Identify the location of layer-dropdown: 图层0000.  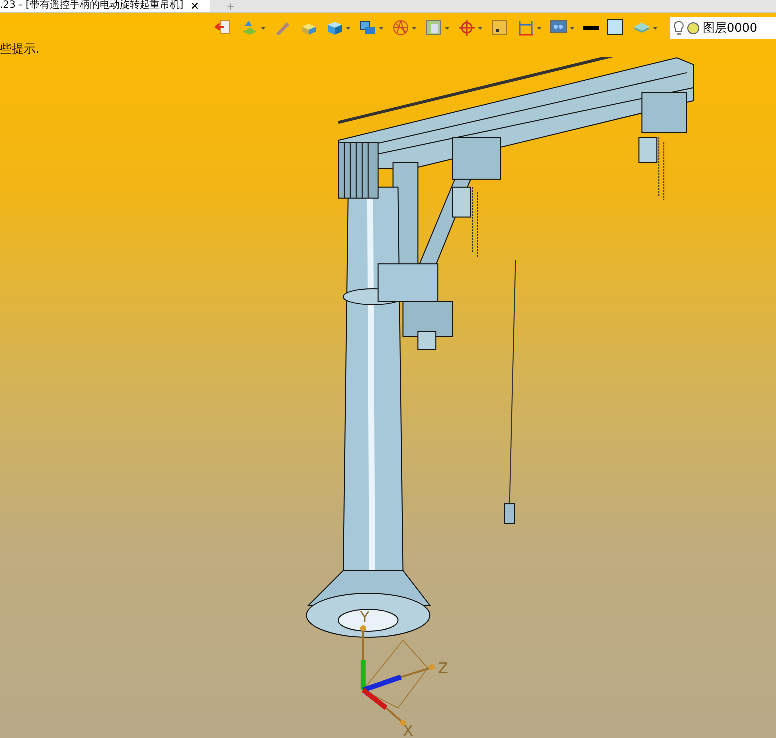
(723, 28).